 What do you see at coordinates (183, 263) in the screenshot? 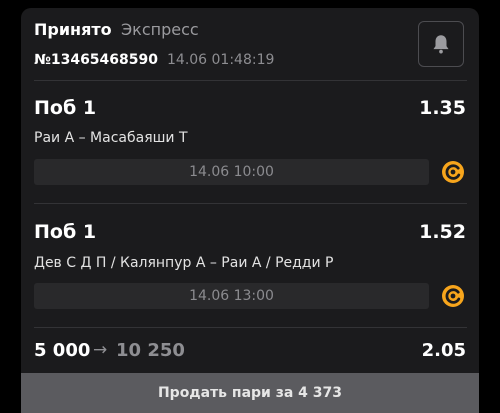
I see `selection-event: Дев С Д П / Калянпур А – Раи А / Редди Р` at bounding box center [183, 263].